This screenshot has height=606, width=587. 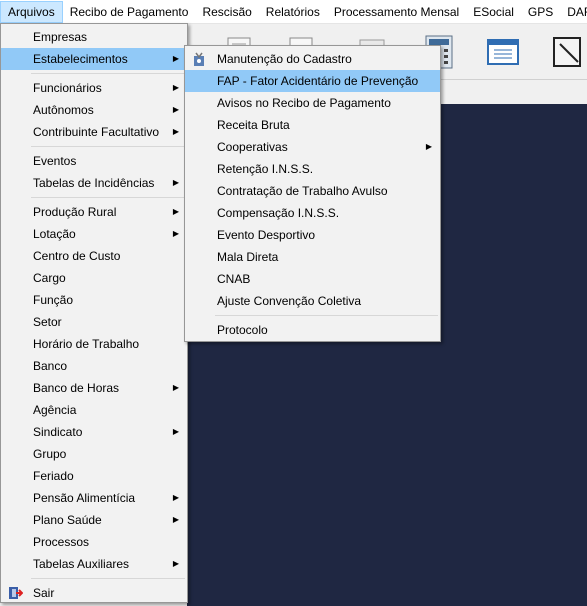 What do you see at coordinates (16, 593) in the screenshot?
I see `exit-icon` at bounding box center [16, 593].